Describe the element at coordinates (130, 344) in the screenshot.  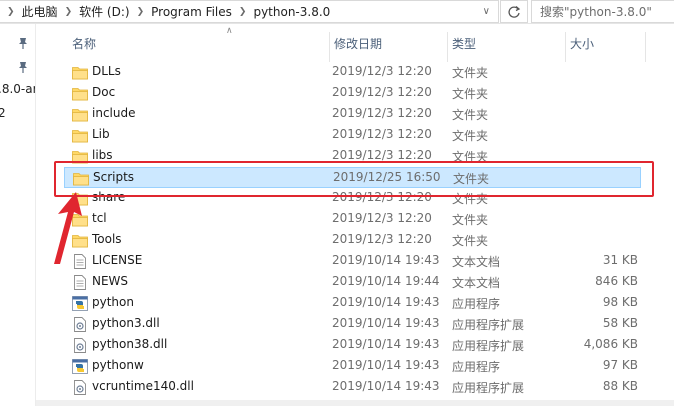
I see `file-name: python38.dll` at that location.